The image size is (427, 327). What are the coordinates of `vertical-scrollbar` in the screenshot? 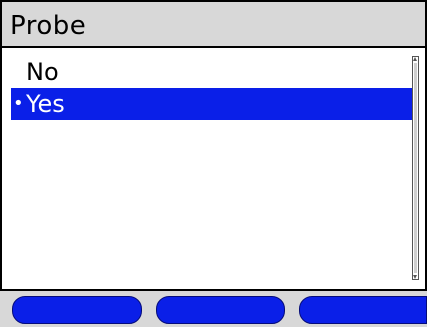 It's located at (415, 168).